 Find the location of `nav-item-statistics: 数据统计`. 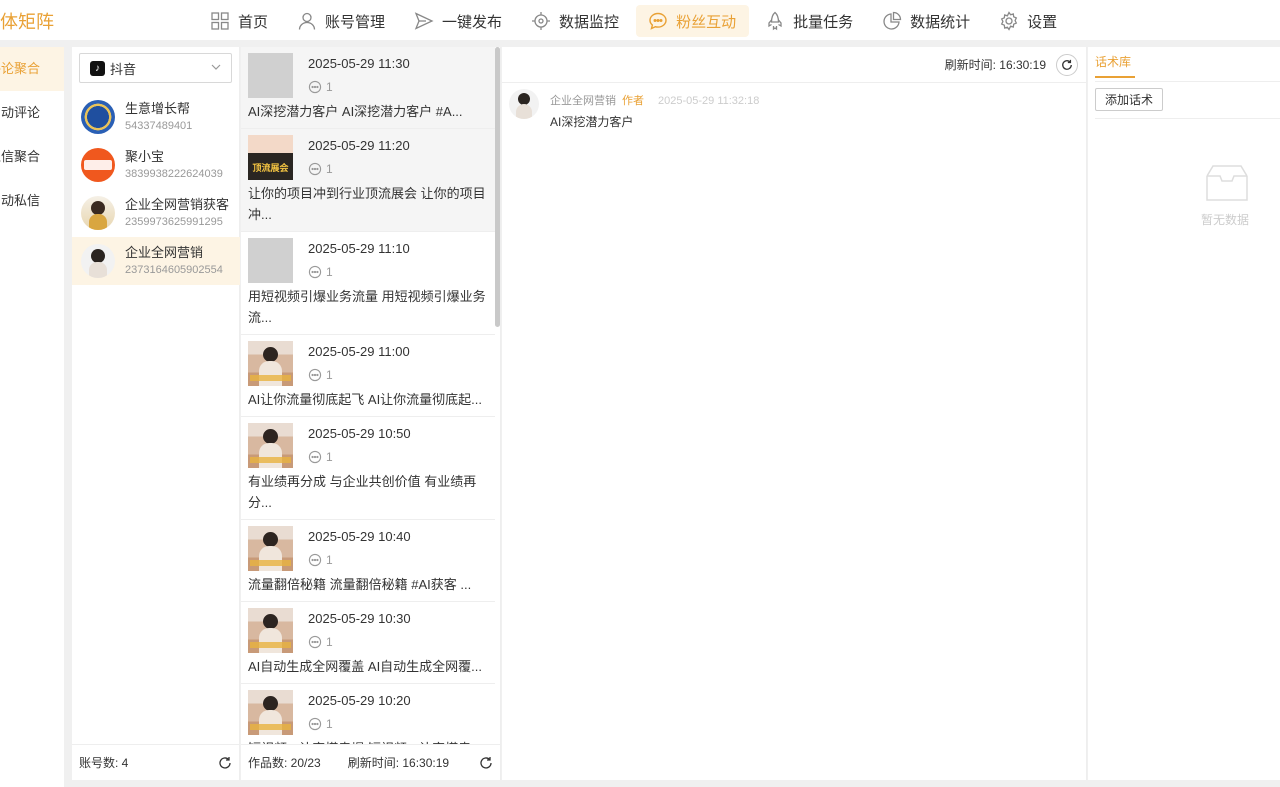

nav-item-statistics: 数据统计 is located at coordinates (926, 21).